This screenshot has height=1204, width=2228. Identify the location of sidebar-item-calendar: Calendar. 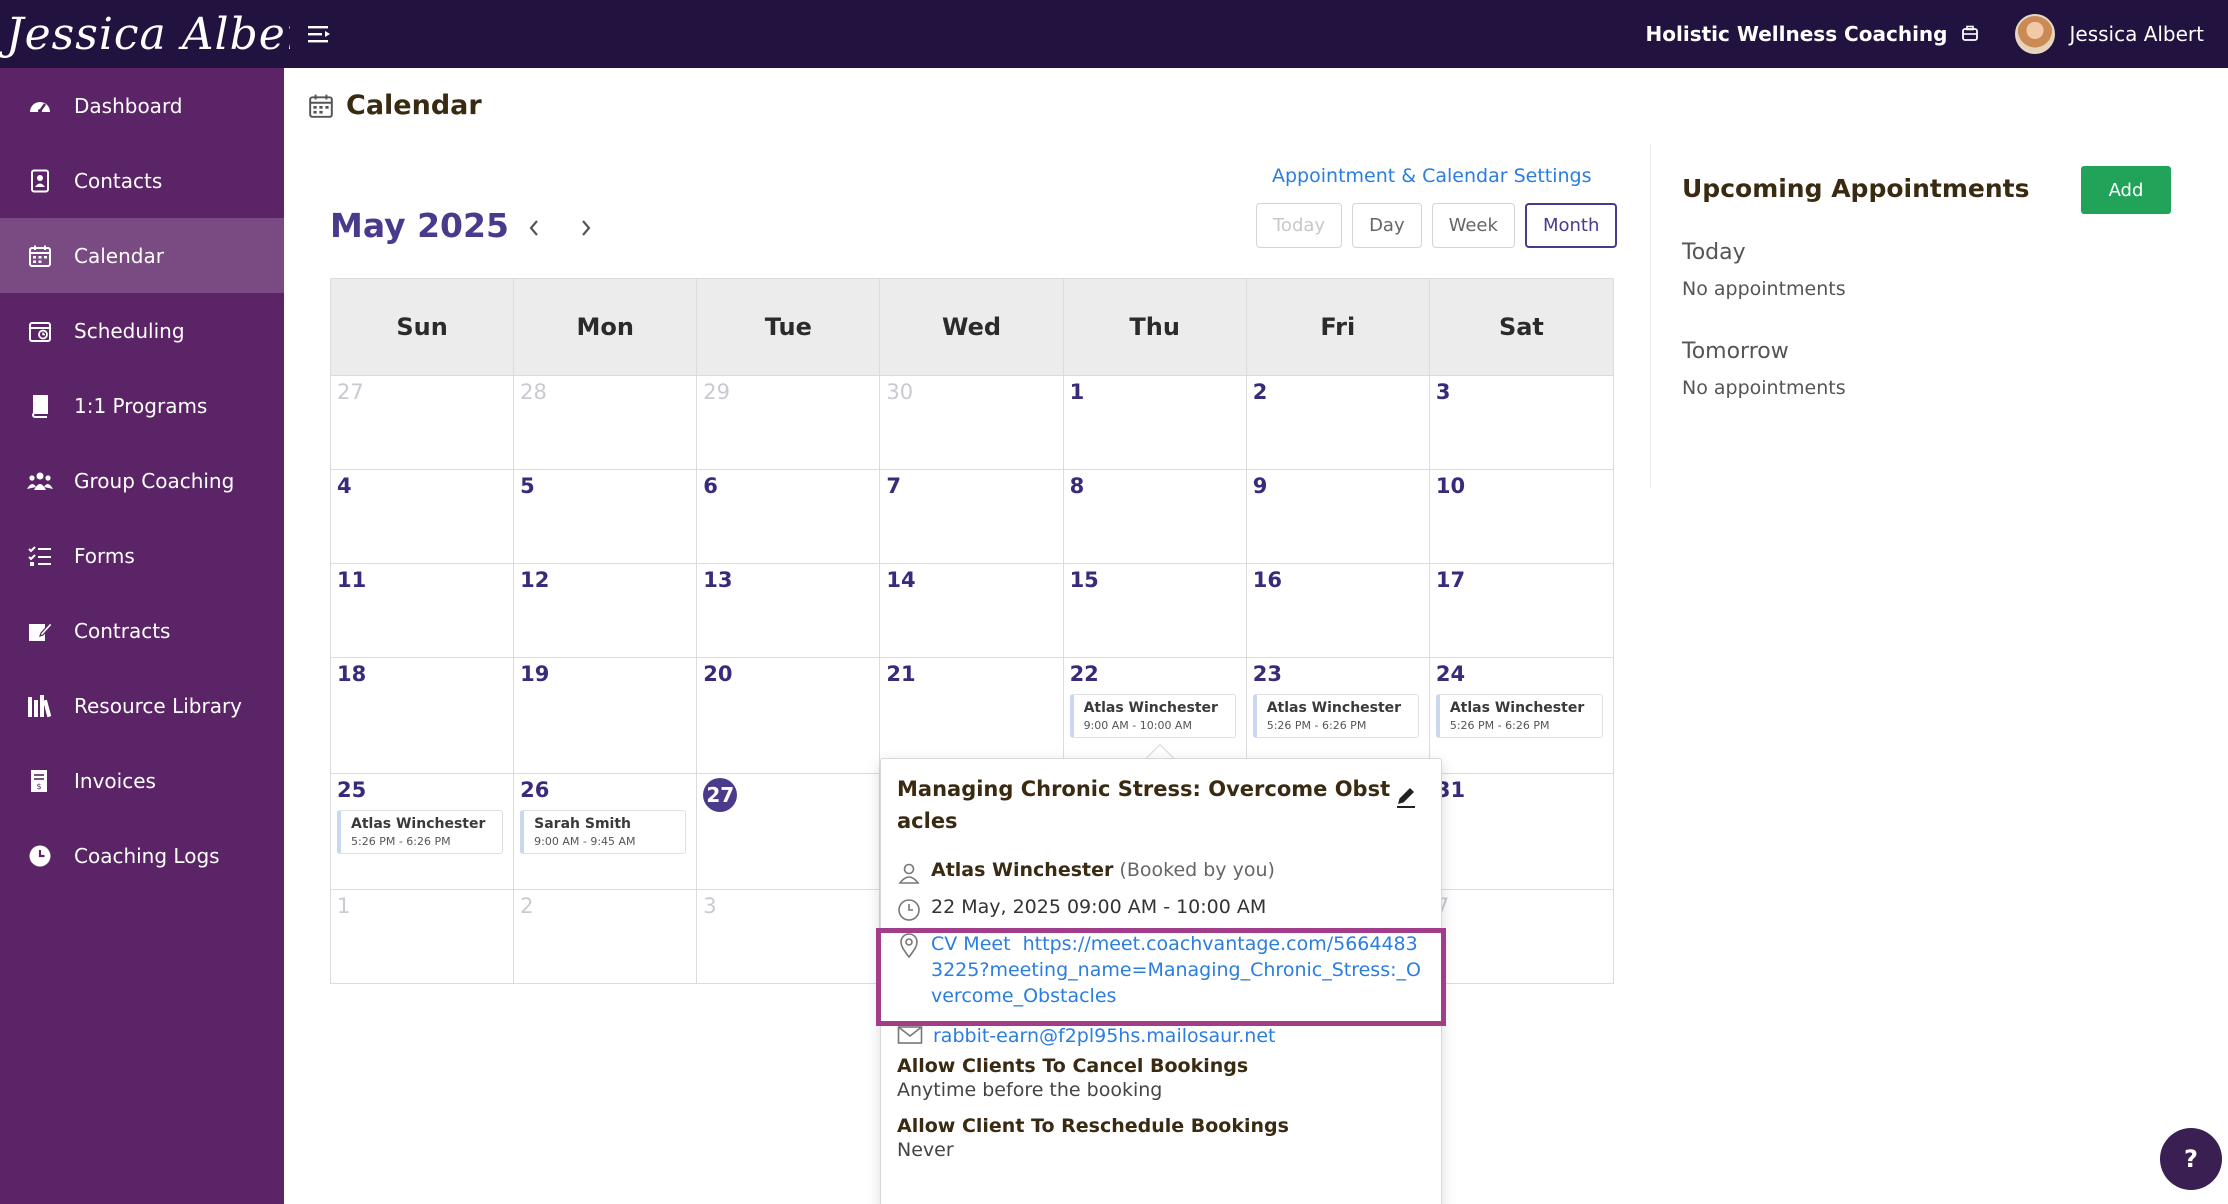
(142, 255).